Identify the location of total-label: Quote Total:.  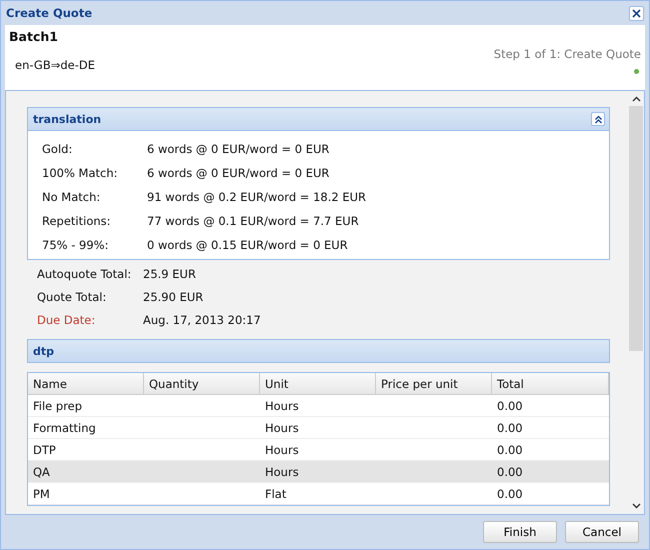
(72, 297).